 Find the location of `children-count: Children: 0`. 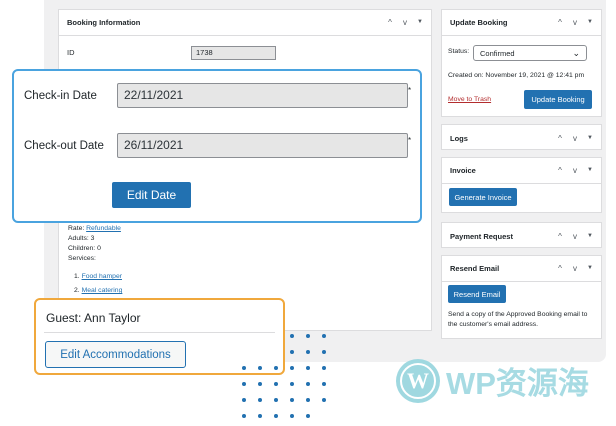

children-count: Children: 0 is located at coordinates (84, 248).